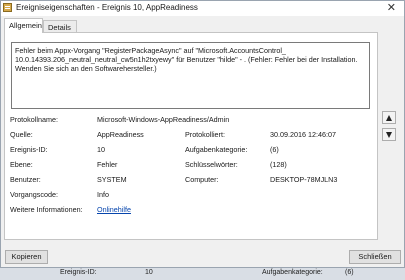 The image size is (405, 280). I want to click on previous-event-button, so click(389, 117).